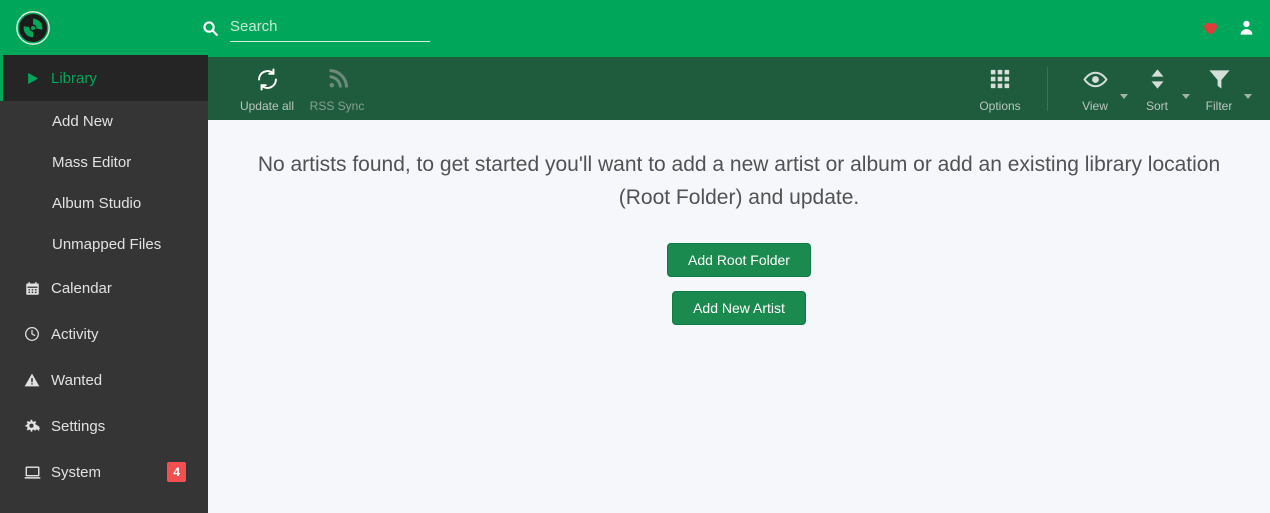 The image size is (1270, 513). I want to click on sort-arrows-icon, so click(1157, 79).